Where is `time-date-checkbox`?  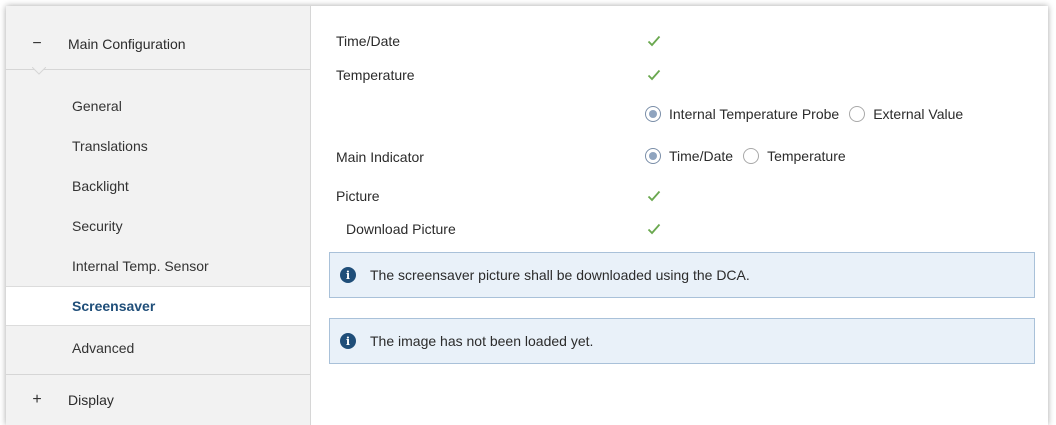 time-date-checkbox is located at coordinates (654, 41).